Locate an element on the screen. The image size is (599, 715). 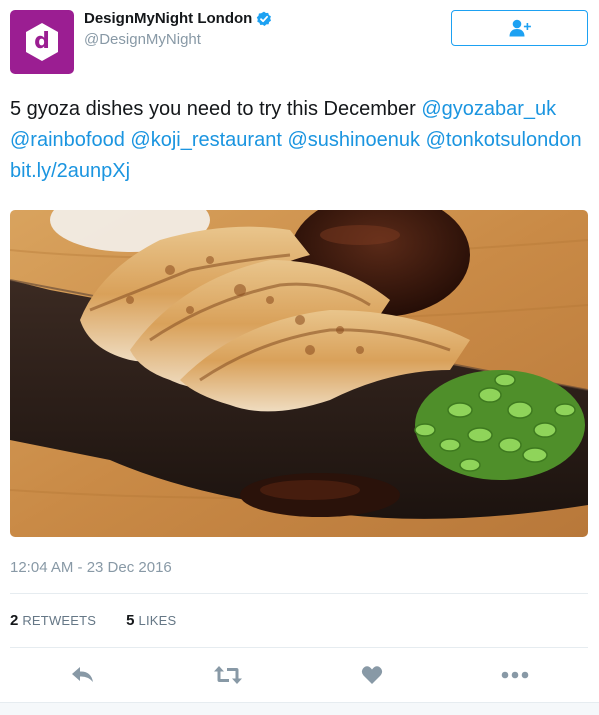
likes-count: 5 is located at coordinates (130, 620).